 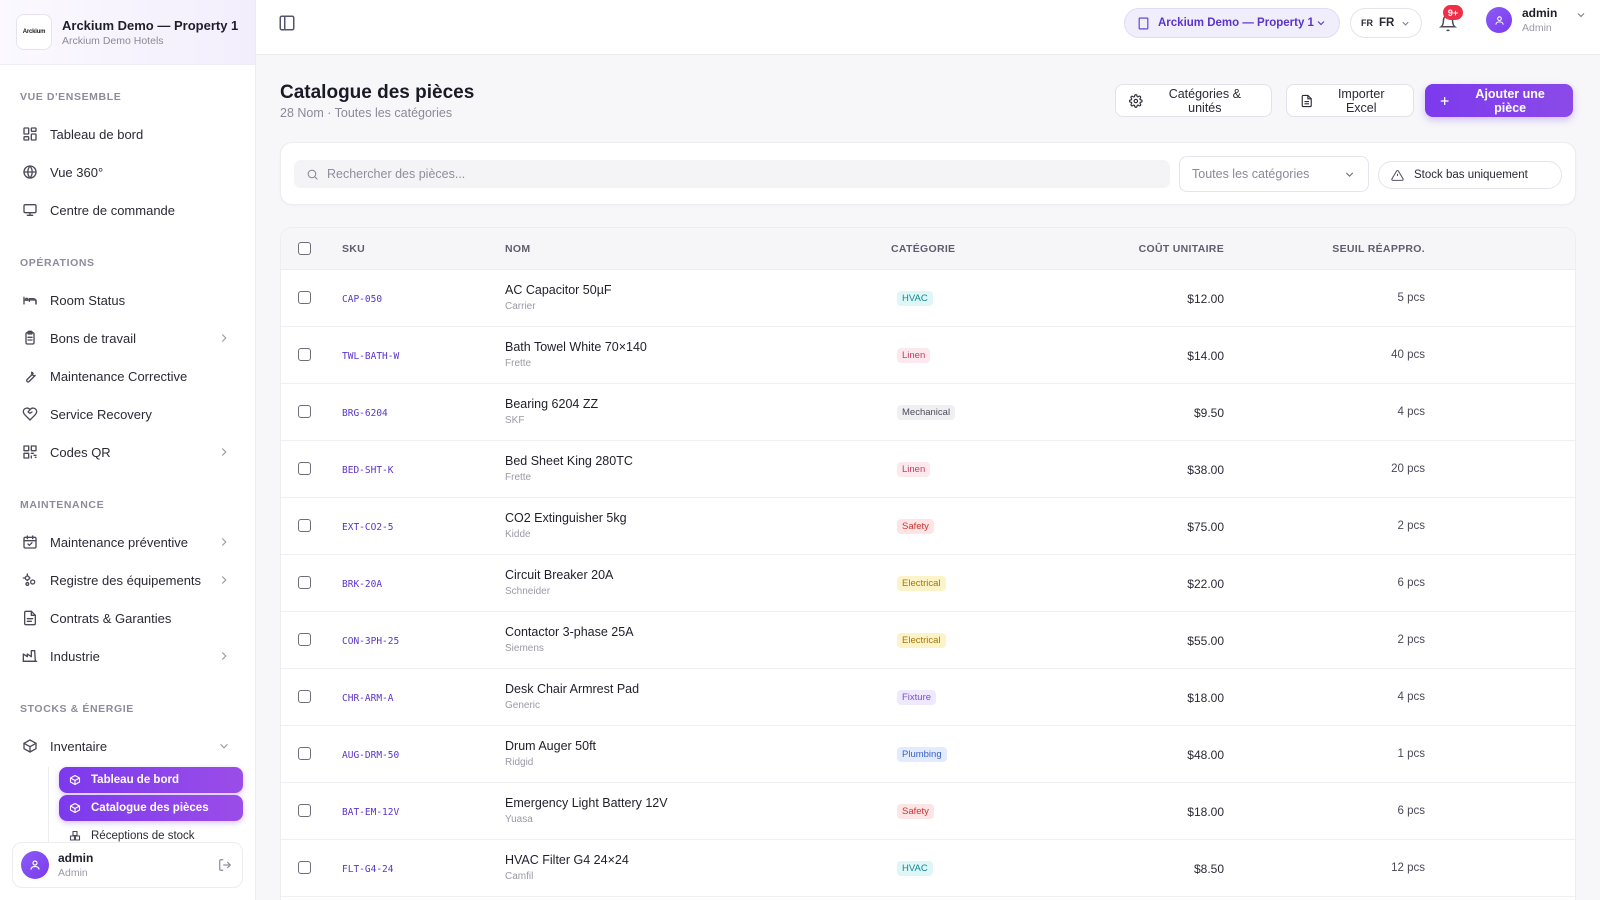 What do you see at coordinates (1470, 175) in the screenshot?
I see `low-stock-toggle: Stock bas uniquement` at bounding box center [1470, 175].